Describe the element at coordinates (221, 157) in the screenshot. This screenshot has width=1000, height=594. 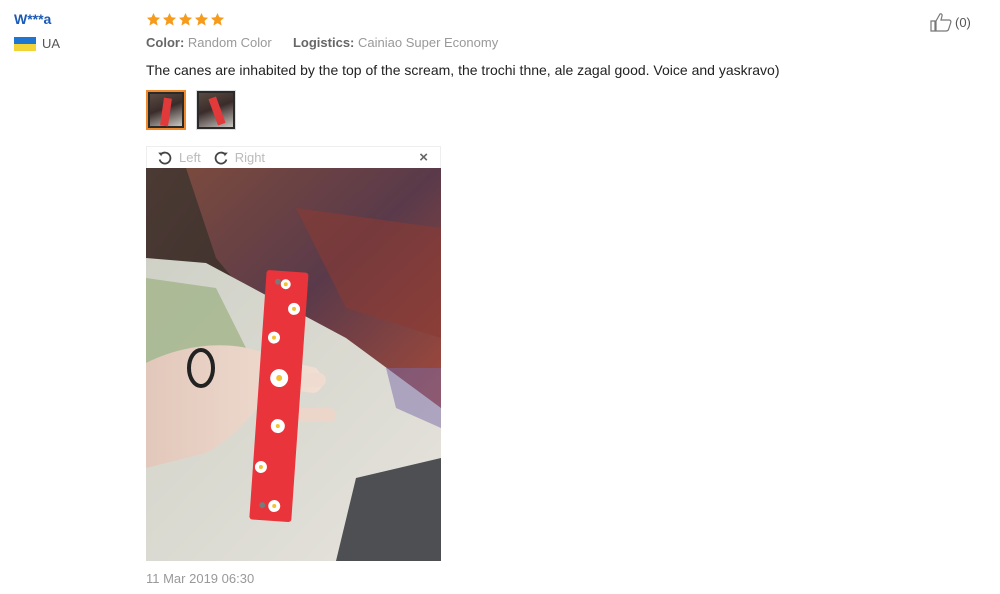
I see `rotate-right-icon` at that location.